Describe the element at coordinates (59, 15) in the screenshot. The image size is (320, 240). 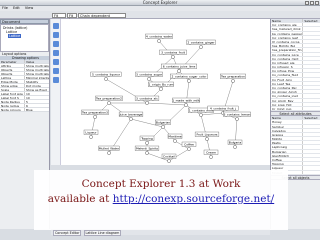
I see `fit-button: Fit` at that location.